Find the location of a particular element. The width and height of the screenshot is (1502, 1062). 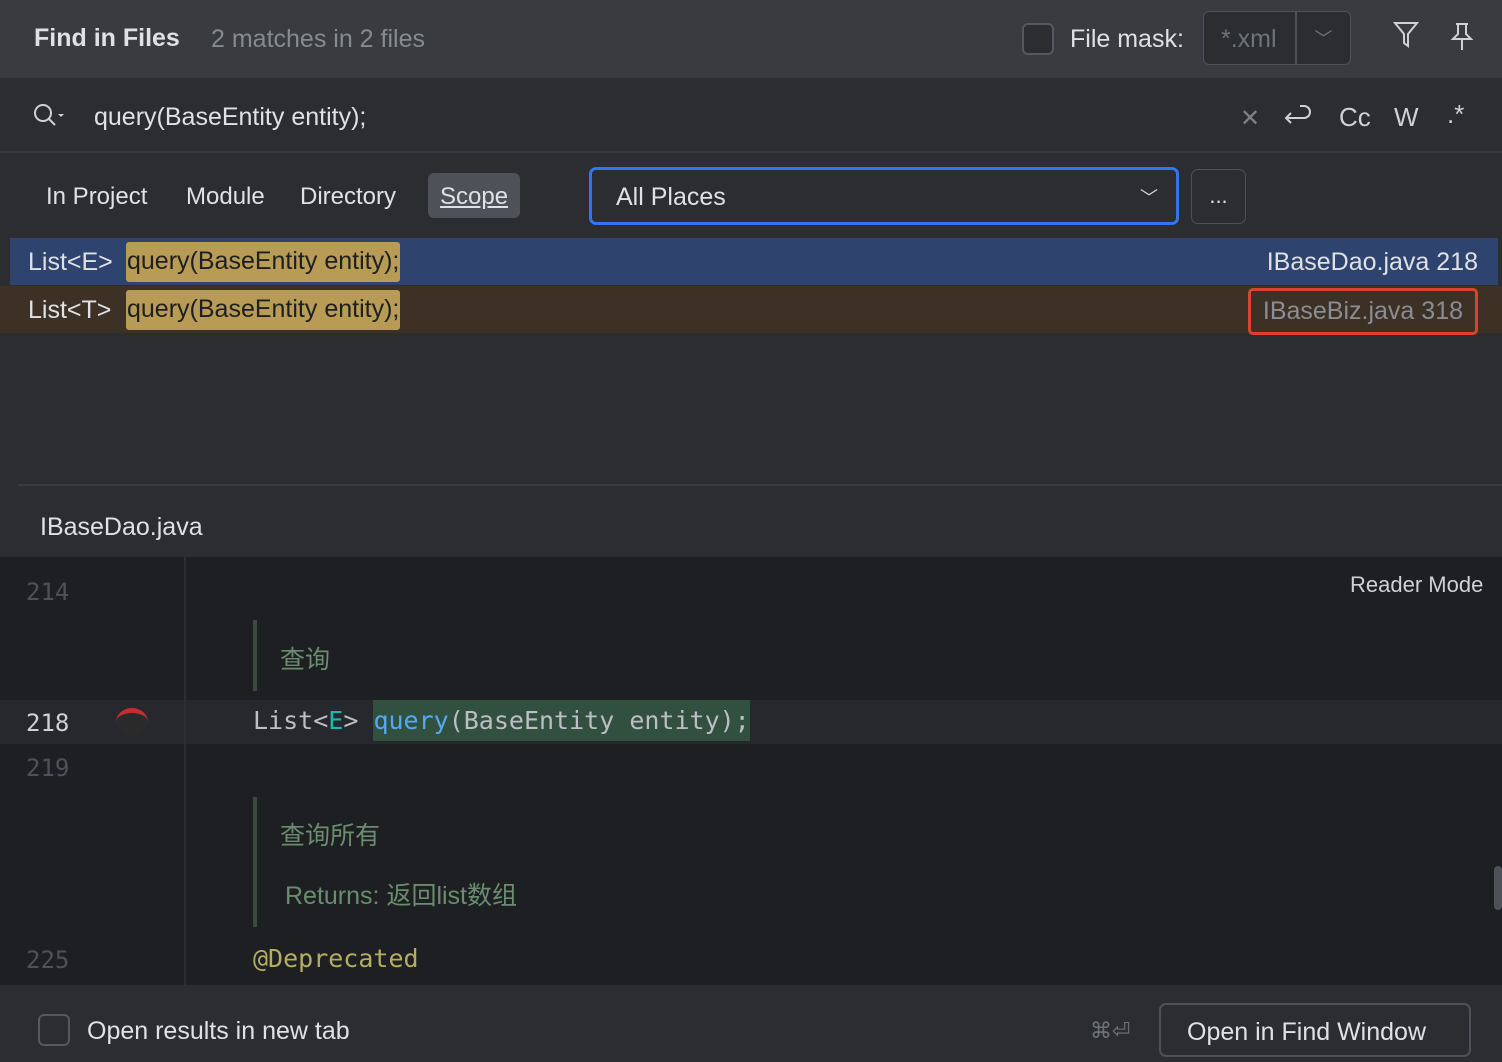

result-file: IBaseDao.java 218 is located at coordinates (1372, 262).